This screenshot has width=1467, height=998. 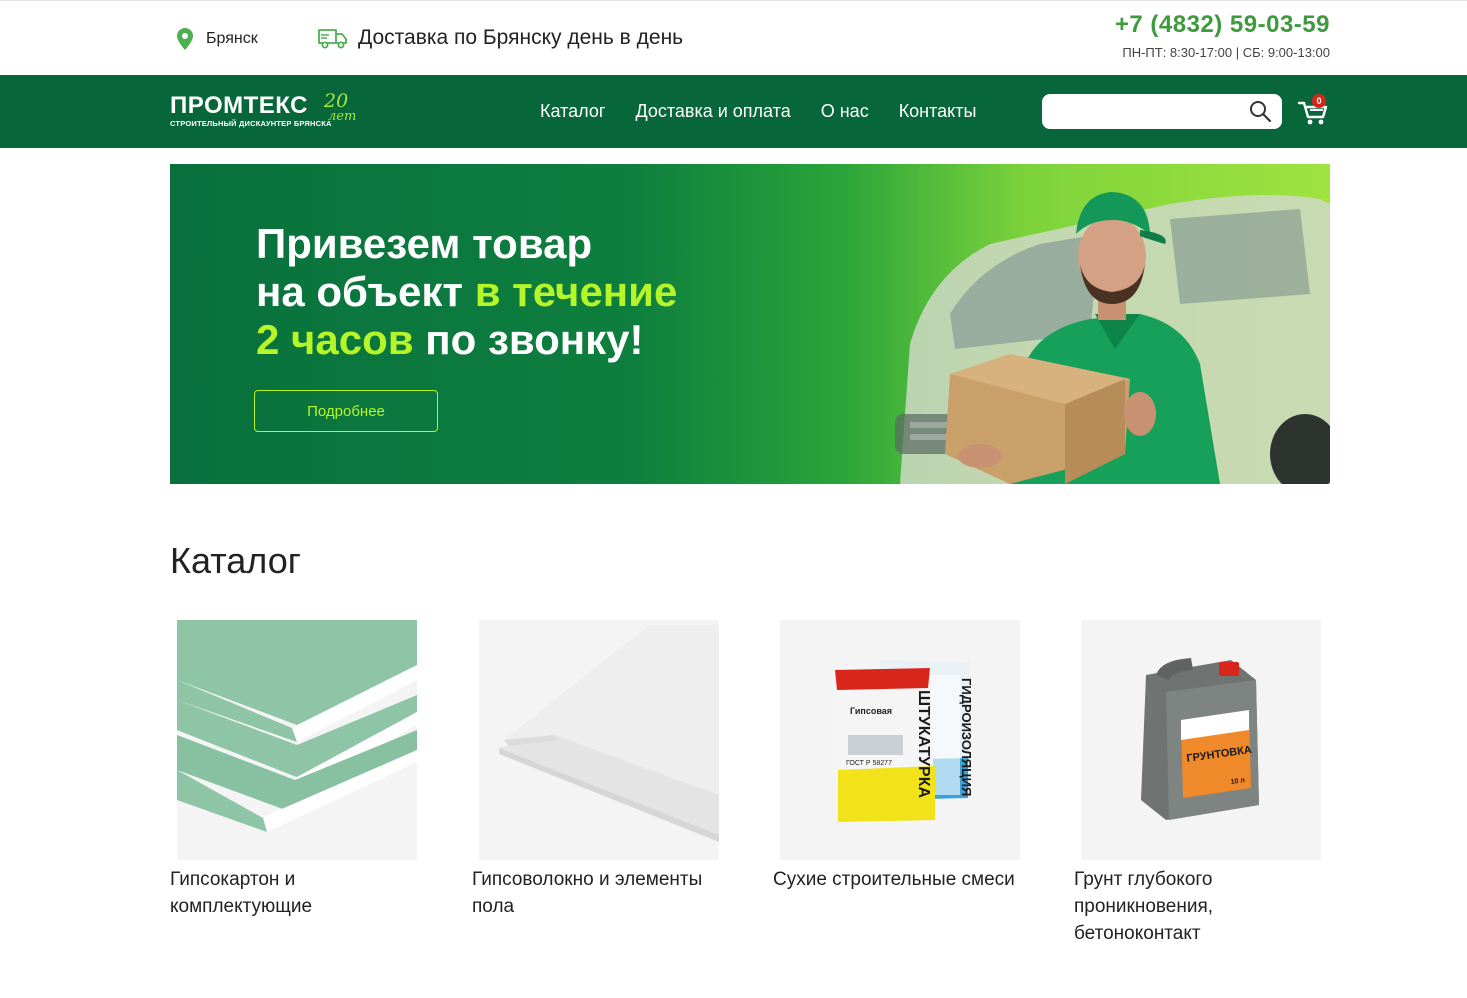 I want to click on catalog-label: Гипсоволокно и элементы пола, so click(x=602, y=893).